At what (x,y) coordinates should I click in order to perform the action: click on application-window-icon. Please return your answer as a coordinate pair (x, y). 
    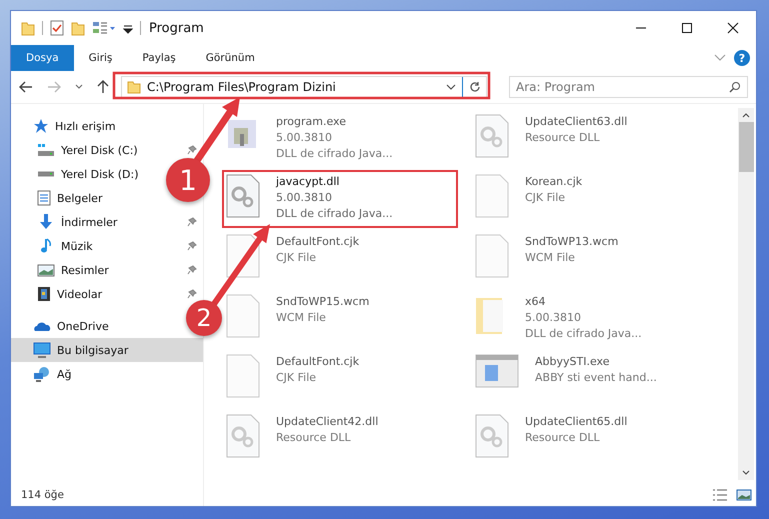
    Looking at the image, I should click on (497, 371).